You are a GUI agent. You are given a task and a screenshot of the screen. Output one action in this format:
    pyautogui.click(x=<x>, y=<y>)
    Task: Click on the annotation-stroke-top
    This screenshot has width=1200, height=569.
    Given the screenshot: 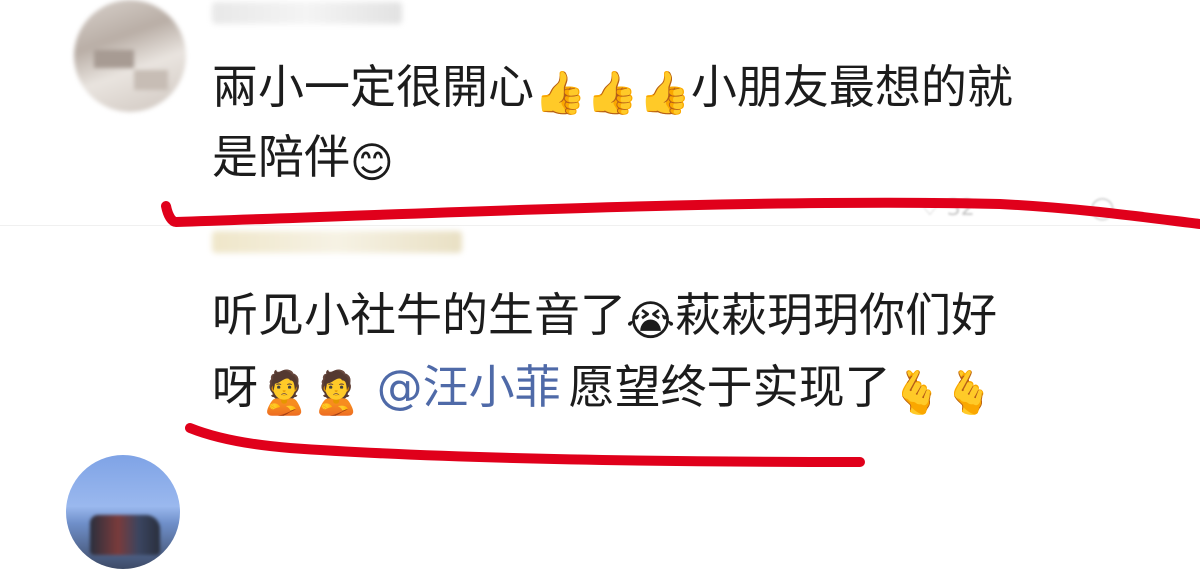 What is the action you would take?
    pyautogui.click(x=680, y=213)
    